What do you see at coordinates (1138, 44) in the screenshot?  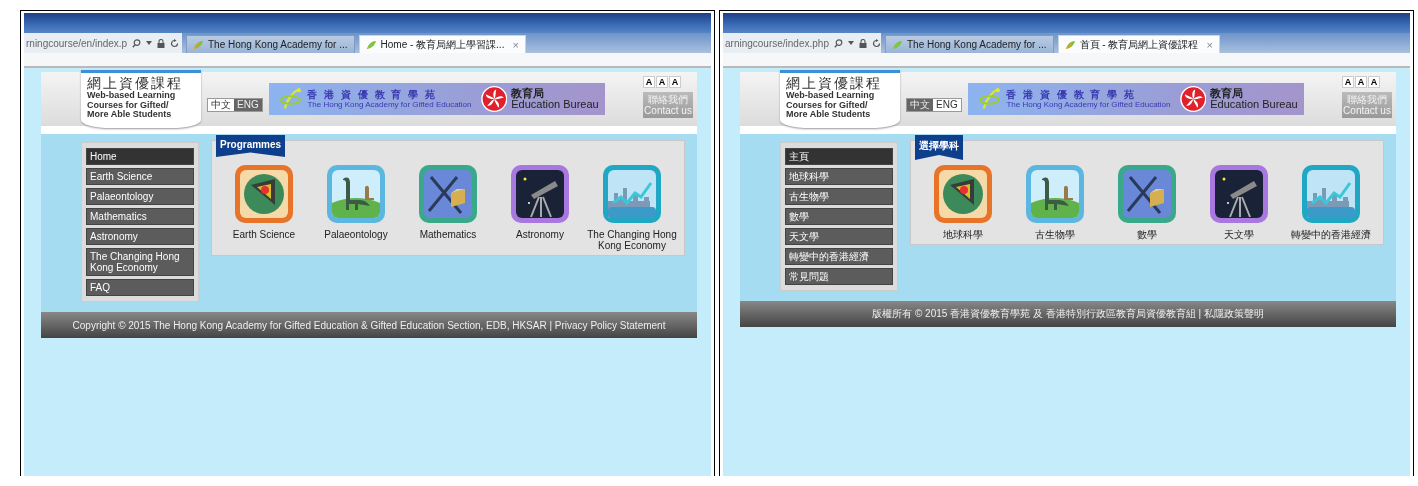 I see `browser-tab: 首頁 - 教育局網上資優課程 ×` at bounding box center [1138, 44].